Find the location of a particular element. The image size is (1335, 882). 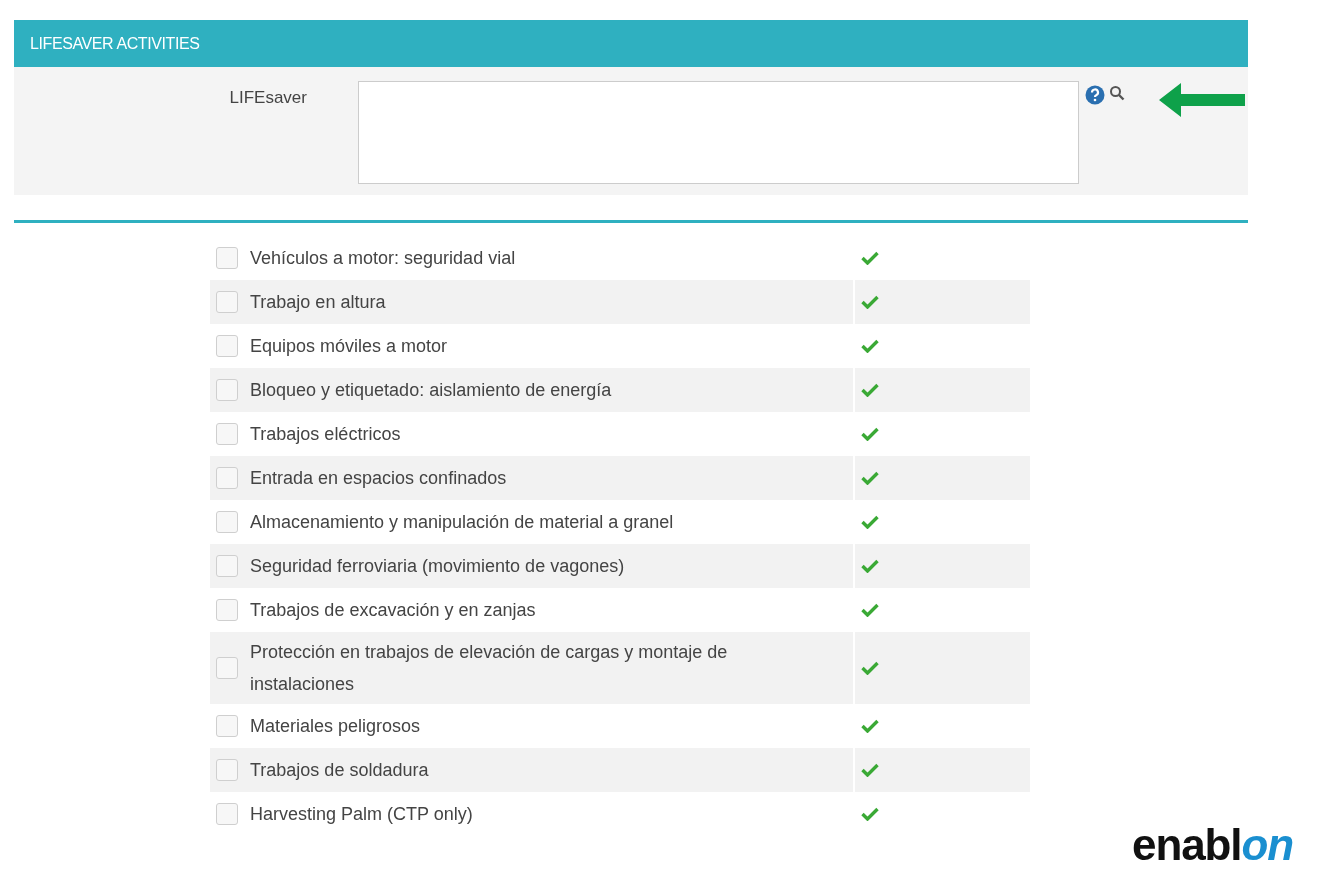

activity-label: Trabajos eléctricos is located at coordinates (325, 434).